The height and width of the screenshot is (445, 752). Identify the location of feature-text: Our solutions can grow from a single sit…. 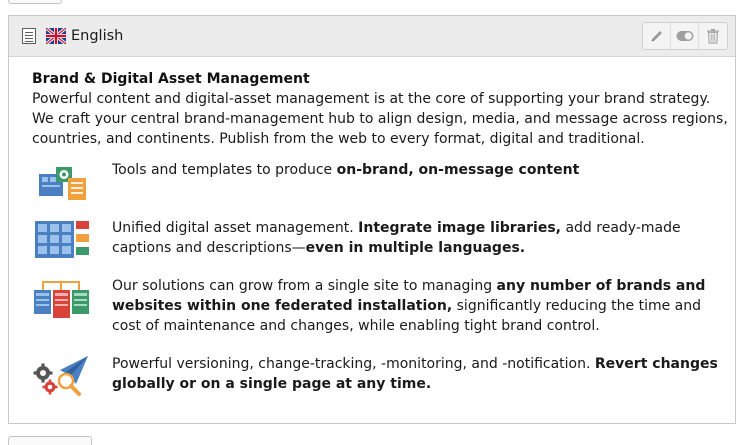
(409, 306).